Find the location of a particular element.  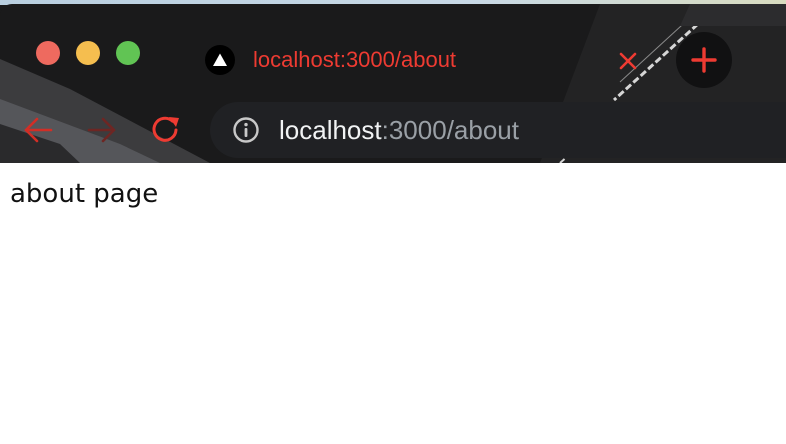

browser-tab: localhost:3000/about is located at coordinates (422, 59).